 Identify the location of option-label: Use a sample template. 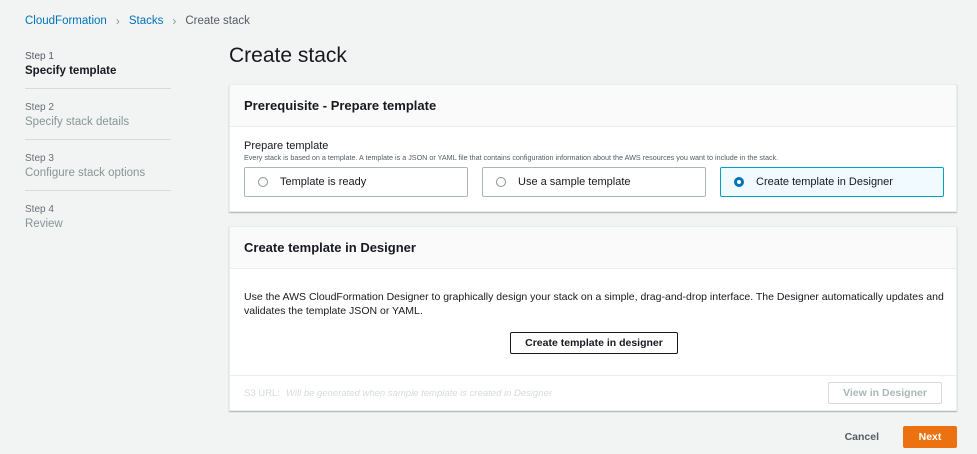
(574, 182).